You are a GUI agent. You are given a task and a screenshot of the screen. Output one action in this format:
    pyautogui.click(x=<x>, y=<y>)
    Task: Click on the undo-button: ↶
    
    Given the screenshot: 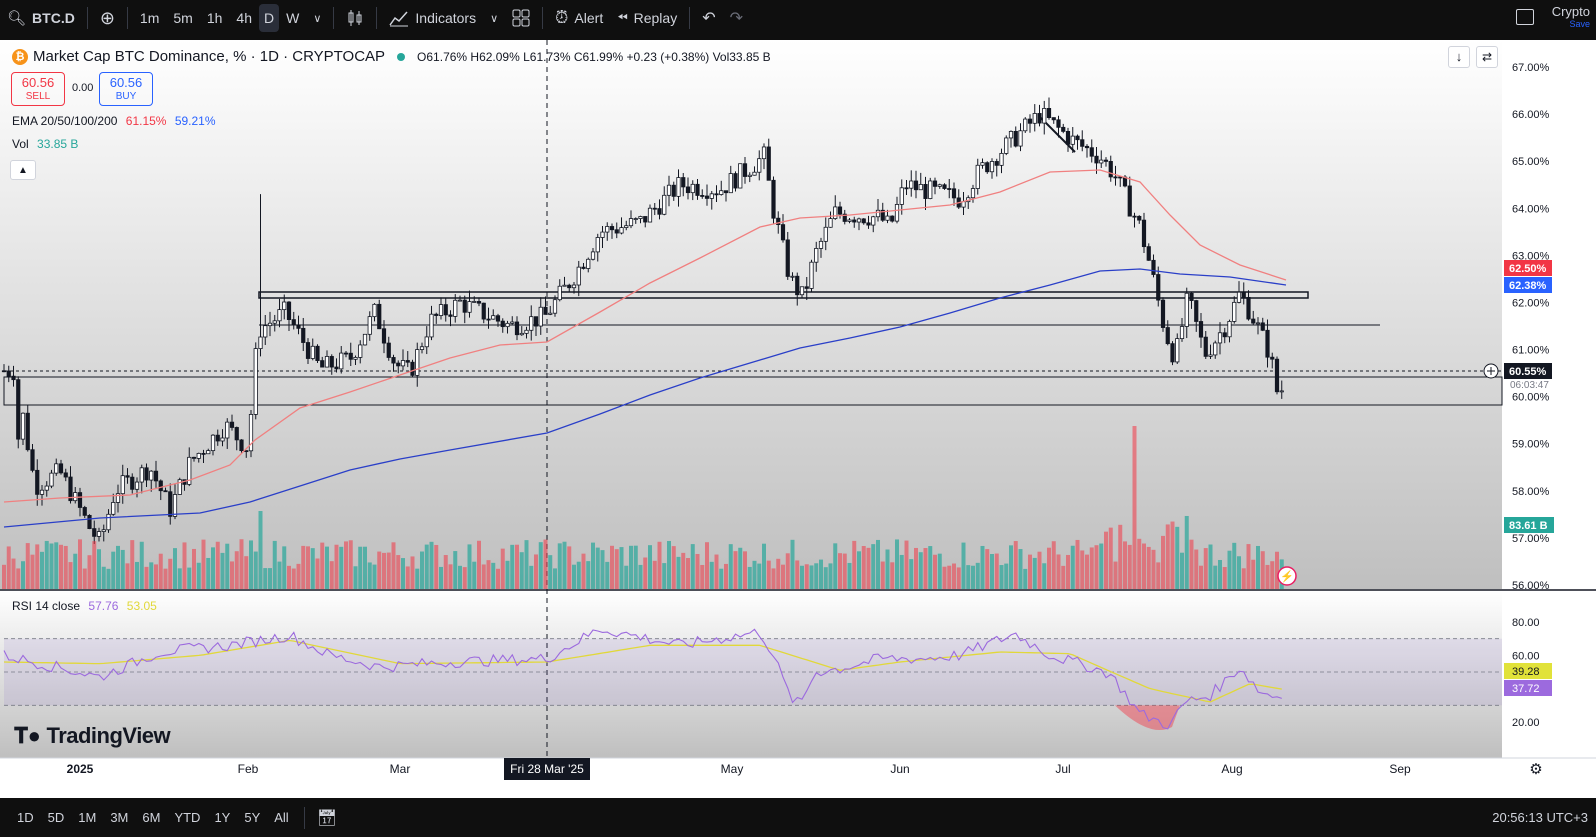 What is the action you would take?
    pyautogui.click(x=708, y=18)
    